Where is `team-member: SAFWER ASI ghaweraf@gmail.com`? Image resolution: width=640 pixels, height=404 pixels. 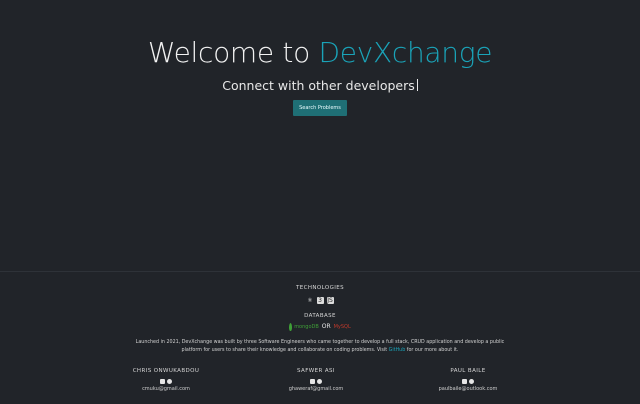 team-member: SAFWER ASI ghaweraf@gmail.com is located at coordinates (316, 380).